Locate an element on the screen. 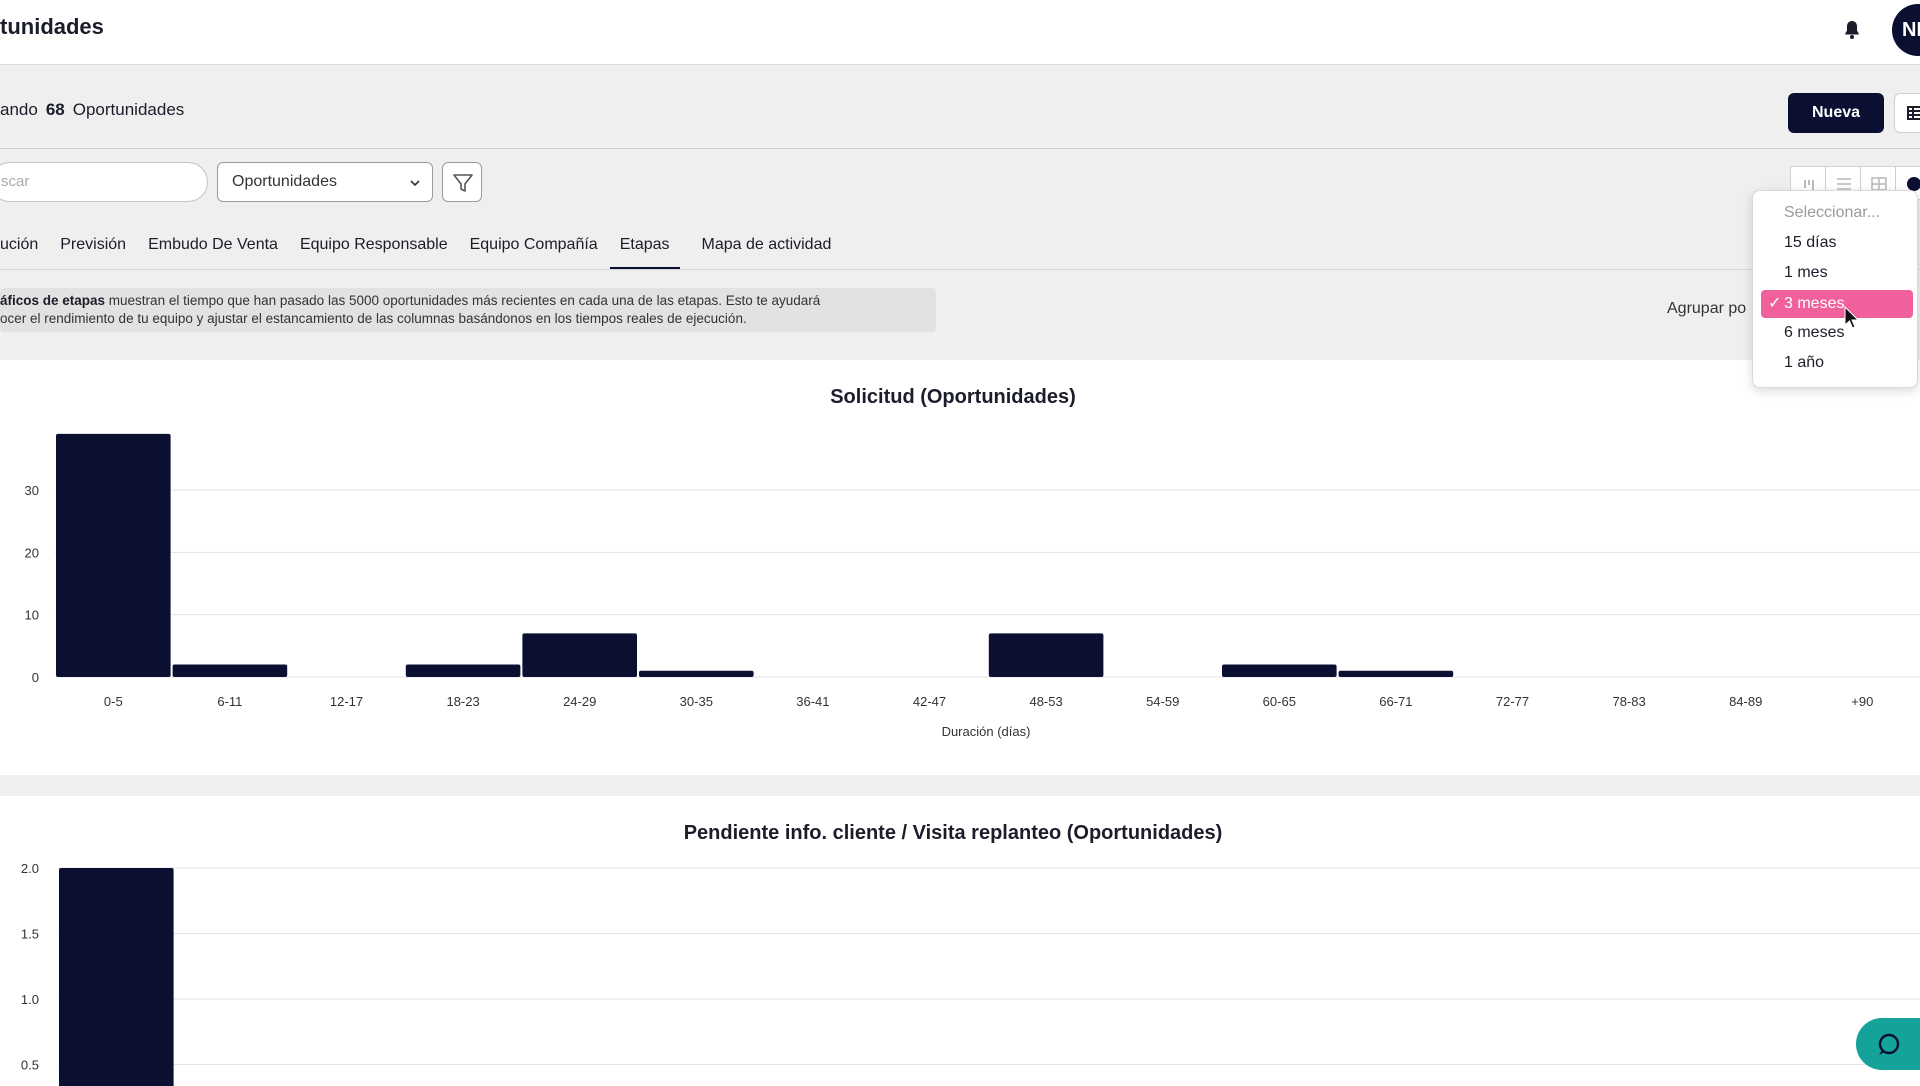 Image resolution: width=1920 pixels, height=1086 pixels. avatar: NM is located at coordinates (1906, 30).